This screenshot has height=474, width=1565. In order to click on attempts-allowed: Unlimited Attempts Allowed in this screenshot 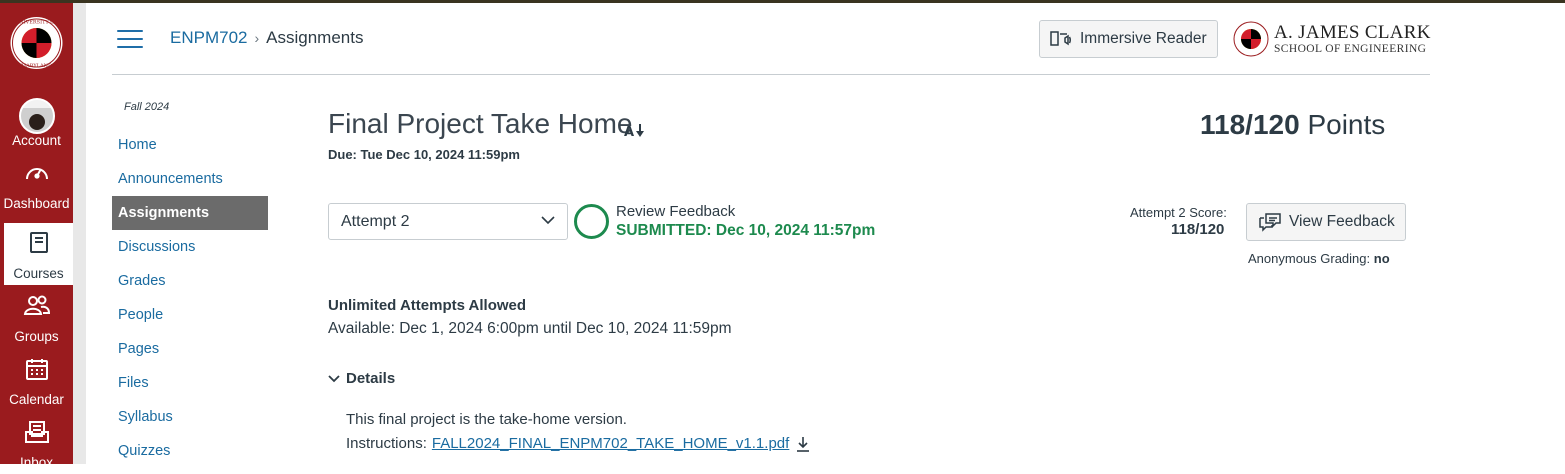, I will do `click(427, 305)`.